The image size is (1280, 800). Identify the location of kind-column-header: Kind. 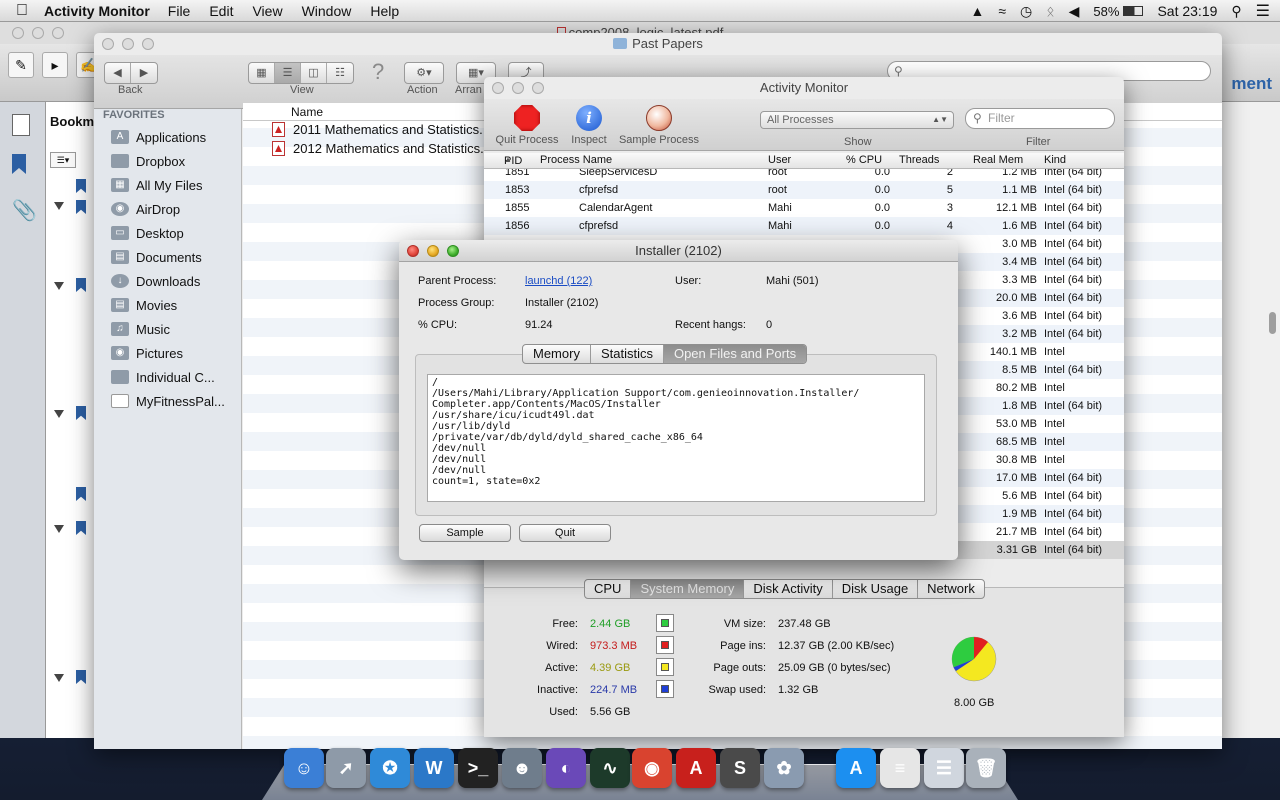
(1055, 160).